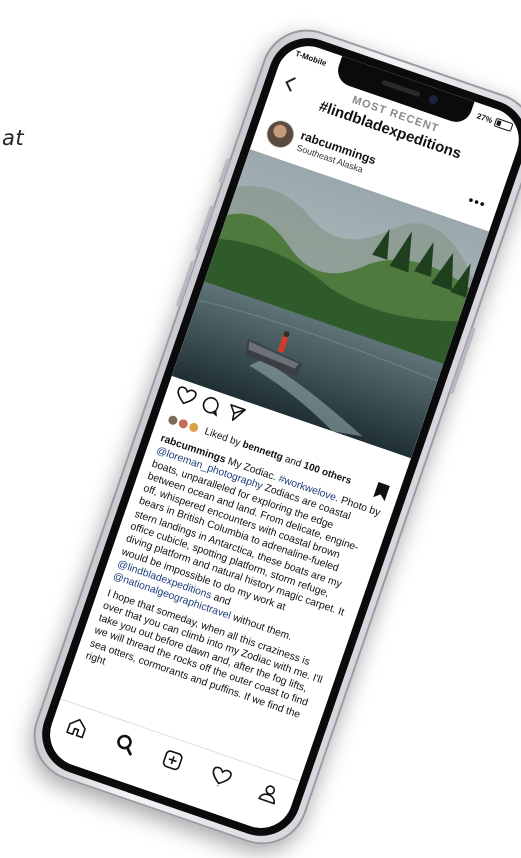 This screenshot has height=858, width=521. What do you see at coordinates (125, 744) in the screenshot?
I see `search-icon` at bounding box center [125, 744].